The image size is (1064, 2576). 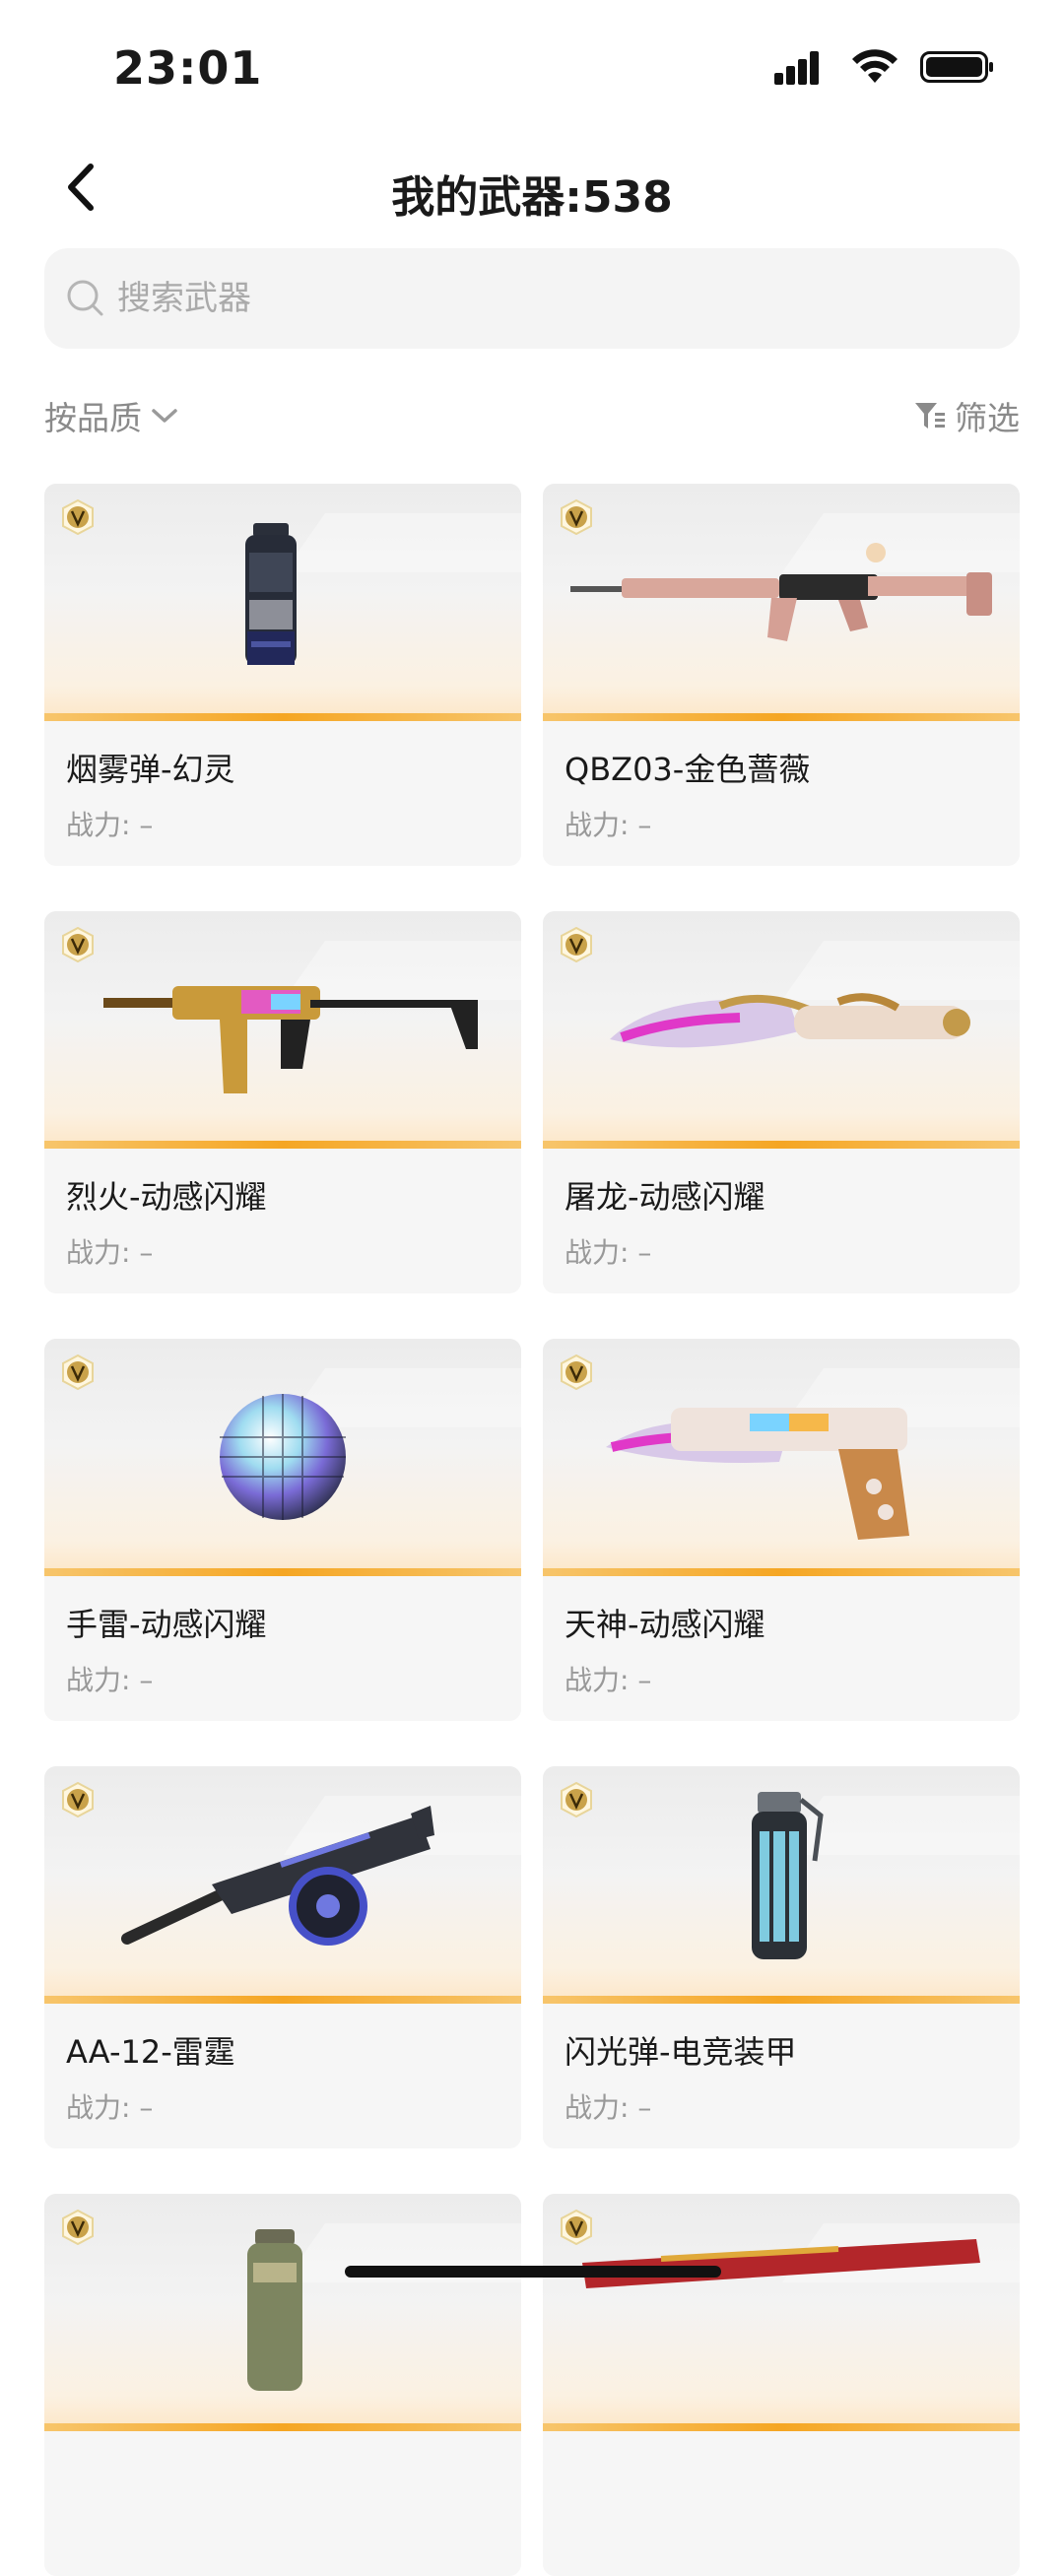 What do you see at coordinates (681, 2052) in the screenshot?
I see `weapon-name: 闪光弹-电竞装甲` at bounding box center [681, 2052].